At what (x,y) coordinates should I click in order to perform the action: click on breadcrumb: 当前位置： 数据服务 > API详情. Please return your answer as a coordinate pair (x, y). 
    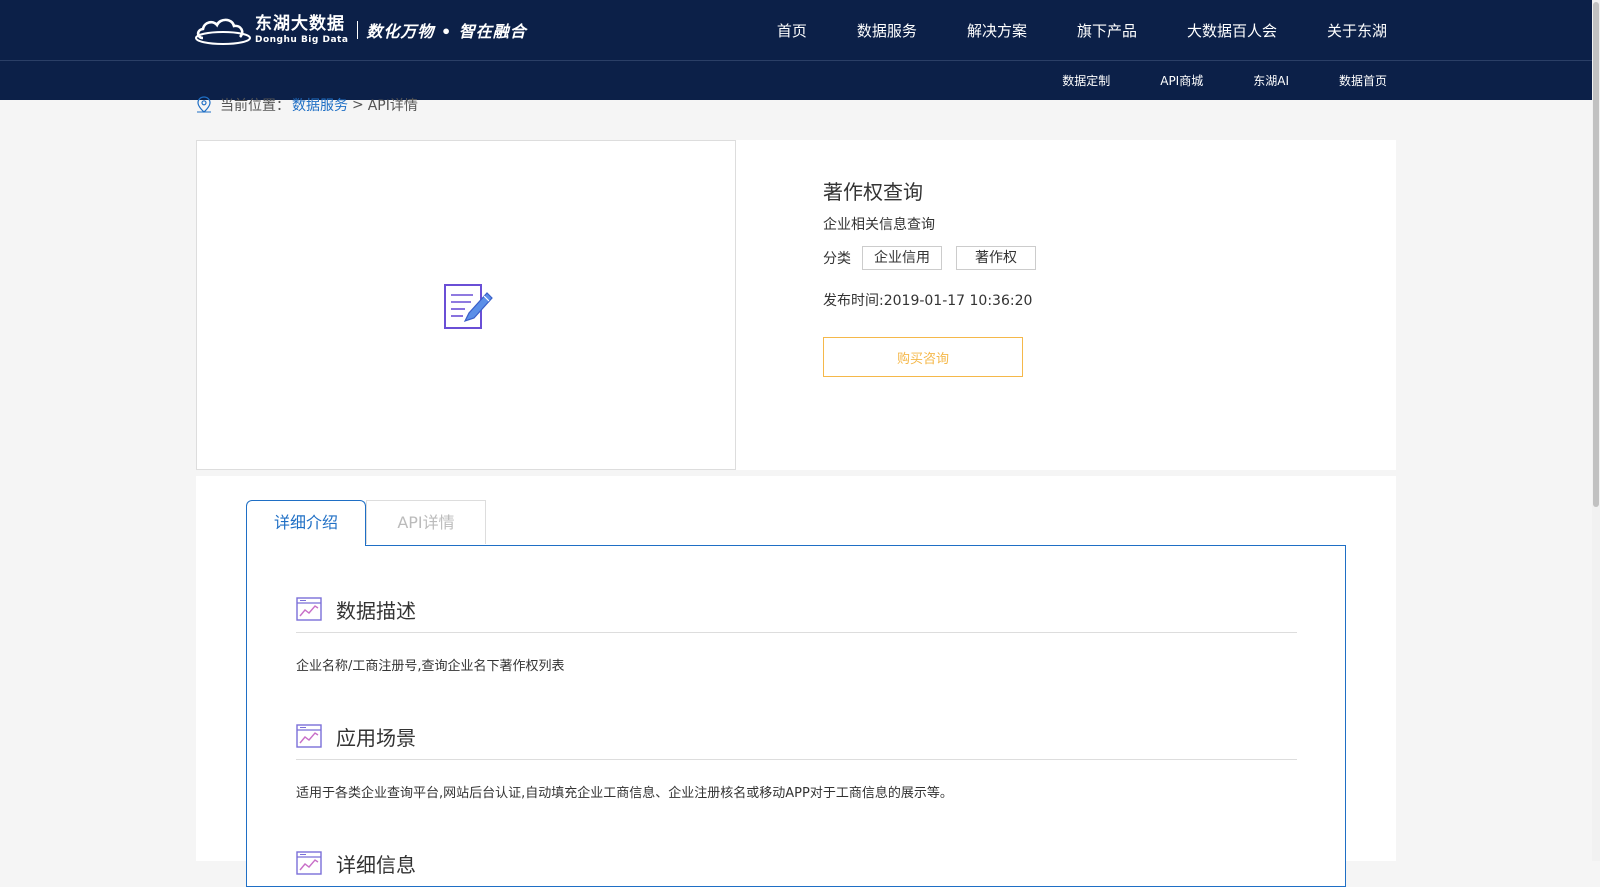
    Looking at the image, I should click on (307, 105).